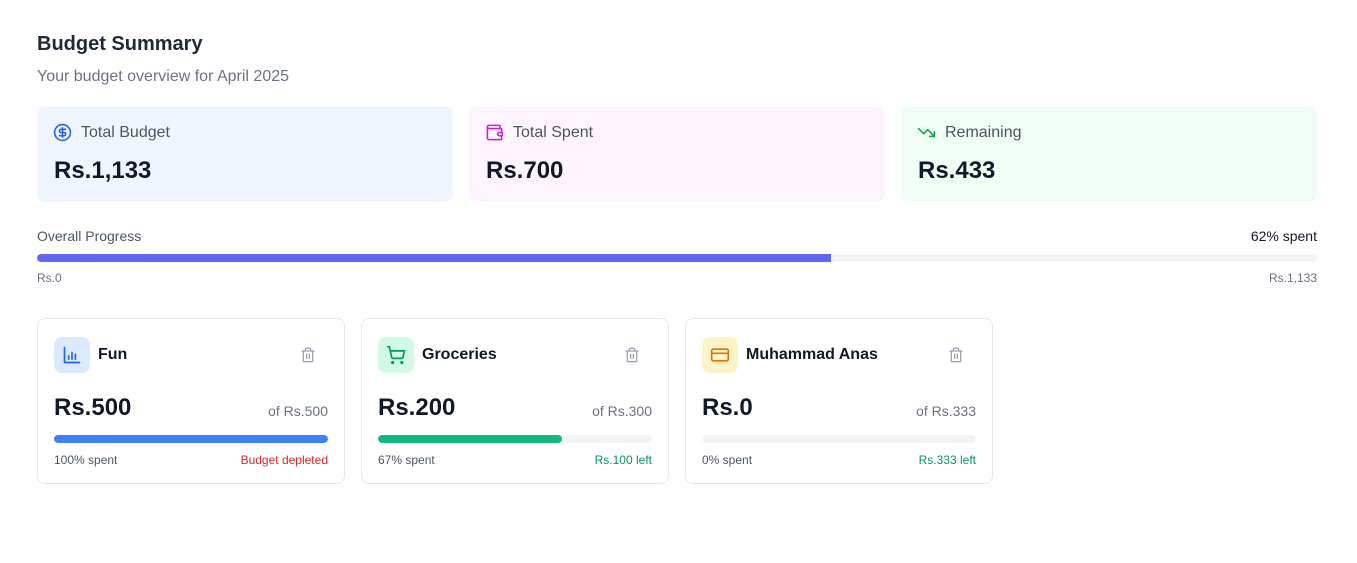 The width and height of the screenshot is (1357, 563). Describe the element at coordinates (89, 236) in the screenshot. I see `overall-progress-label: Overall Progress` at that location.